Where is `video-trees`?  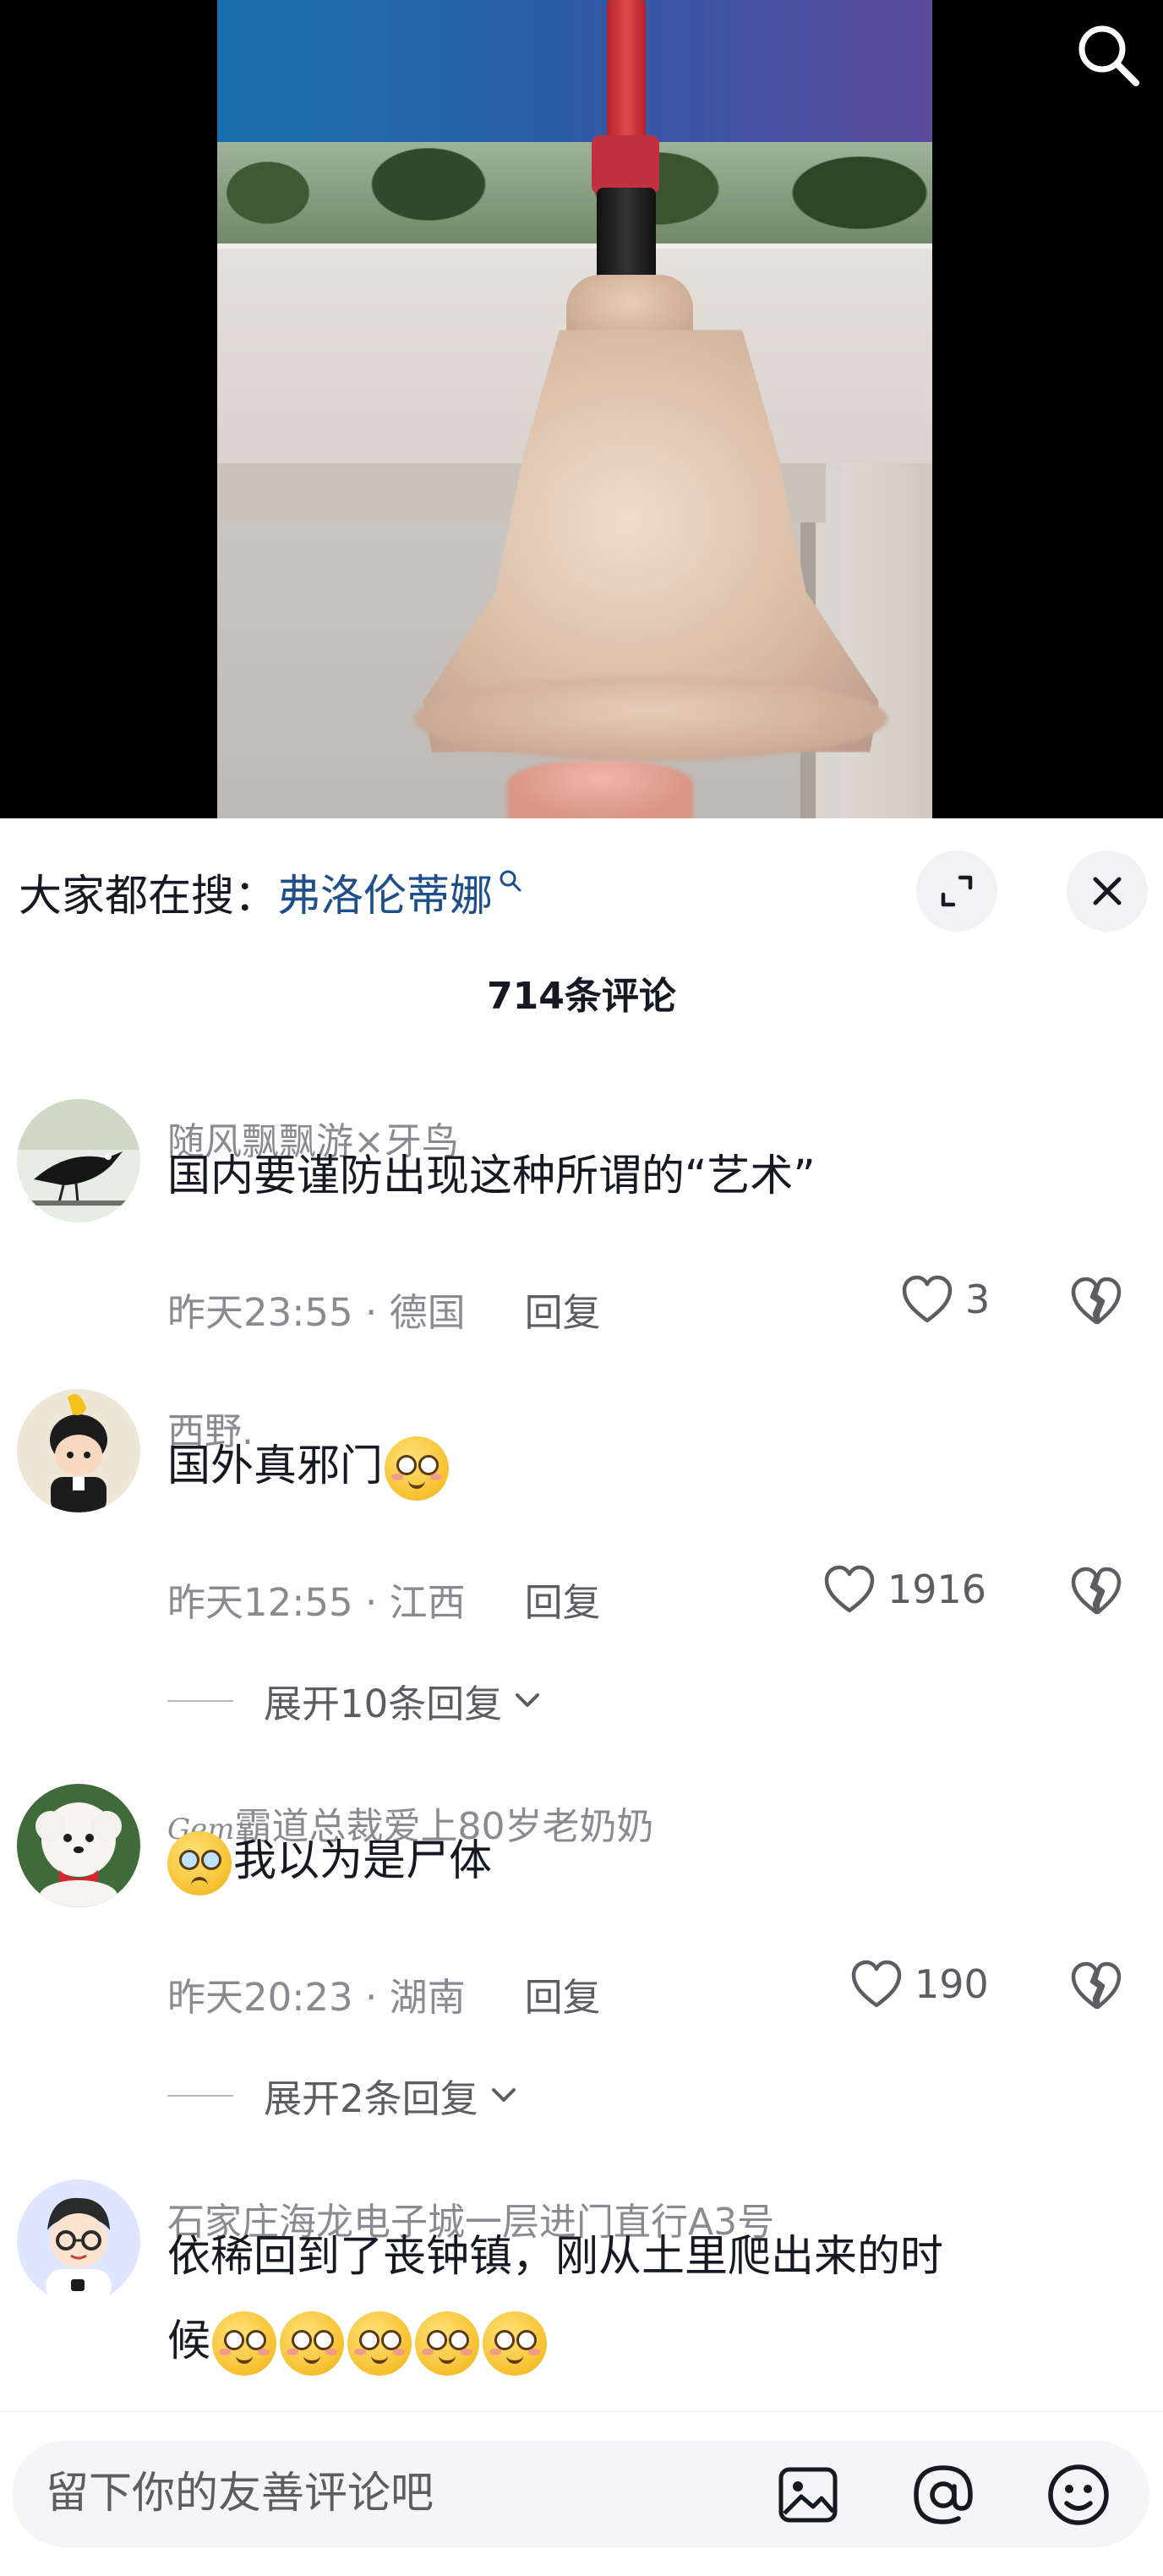 video-trees is located at coordinates (574, 192).